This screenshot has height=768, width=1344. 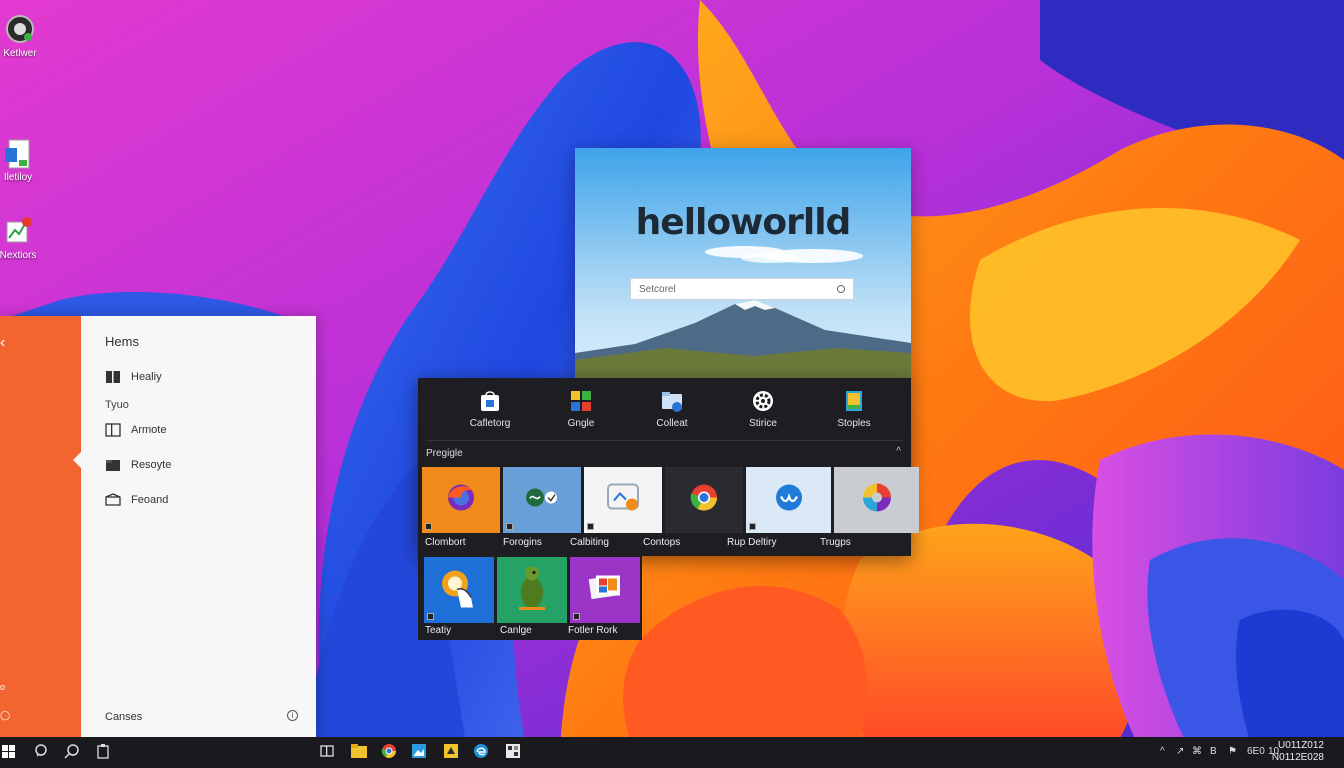 What do you see at coordinates (763, 414) in the screenshot?
I see `pinned-app-stirice: Stirice` at bounding box center [763, 414].